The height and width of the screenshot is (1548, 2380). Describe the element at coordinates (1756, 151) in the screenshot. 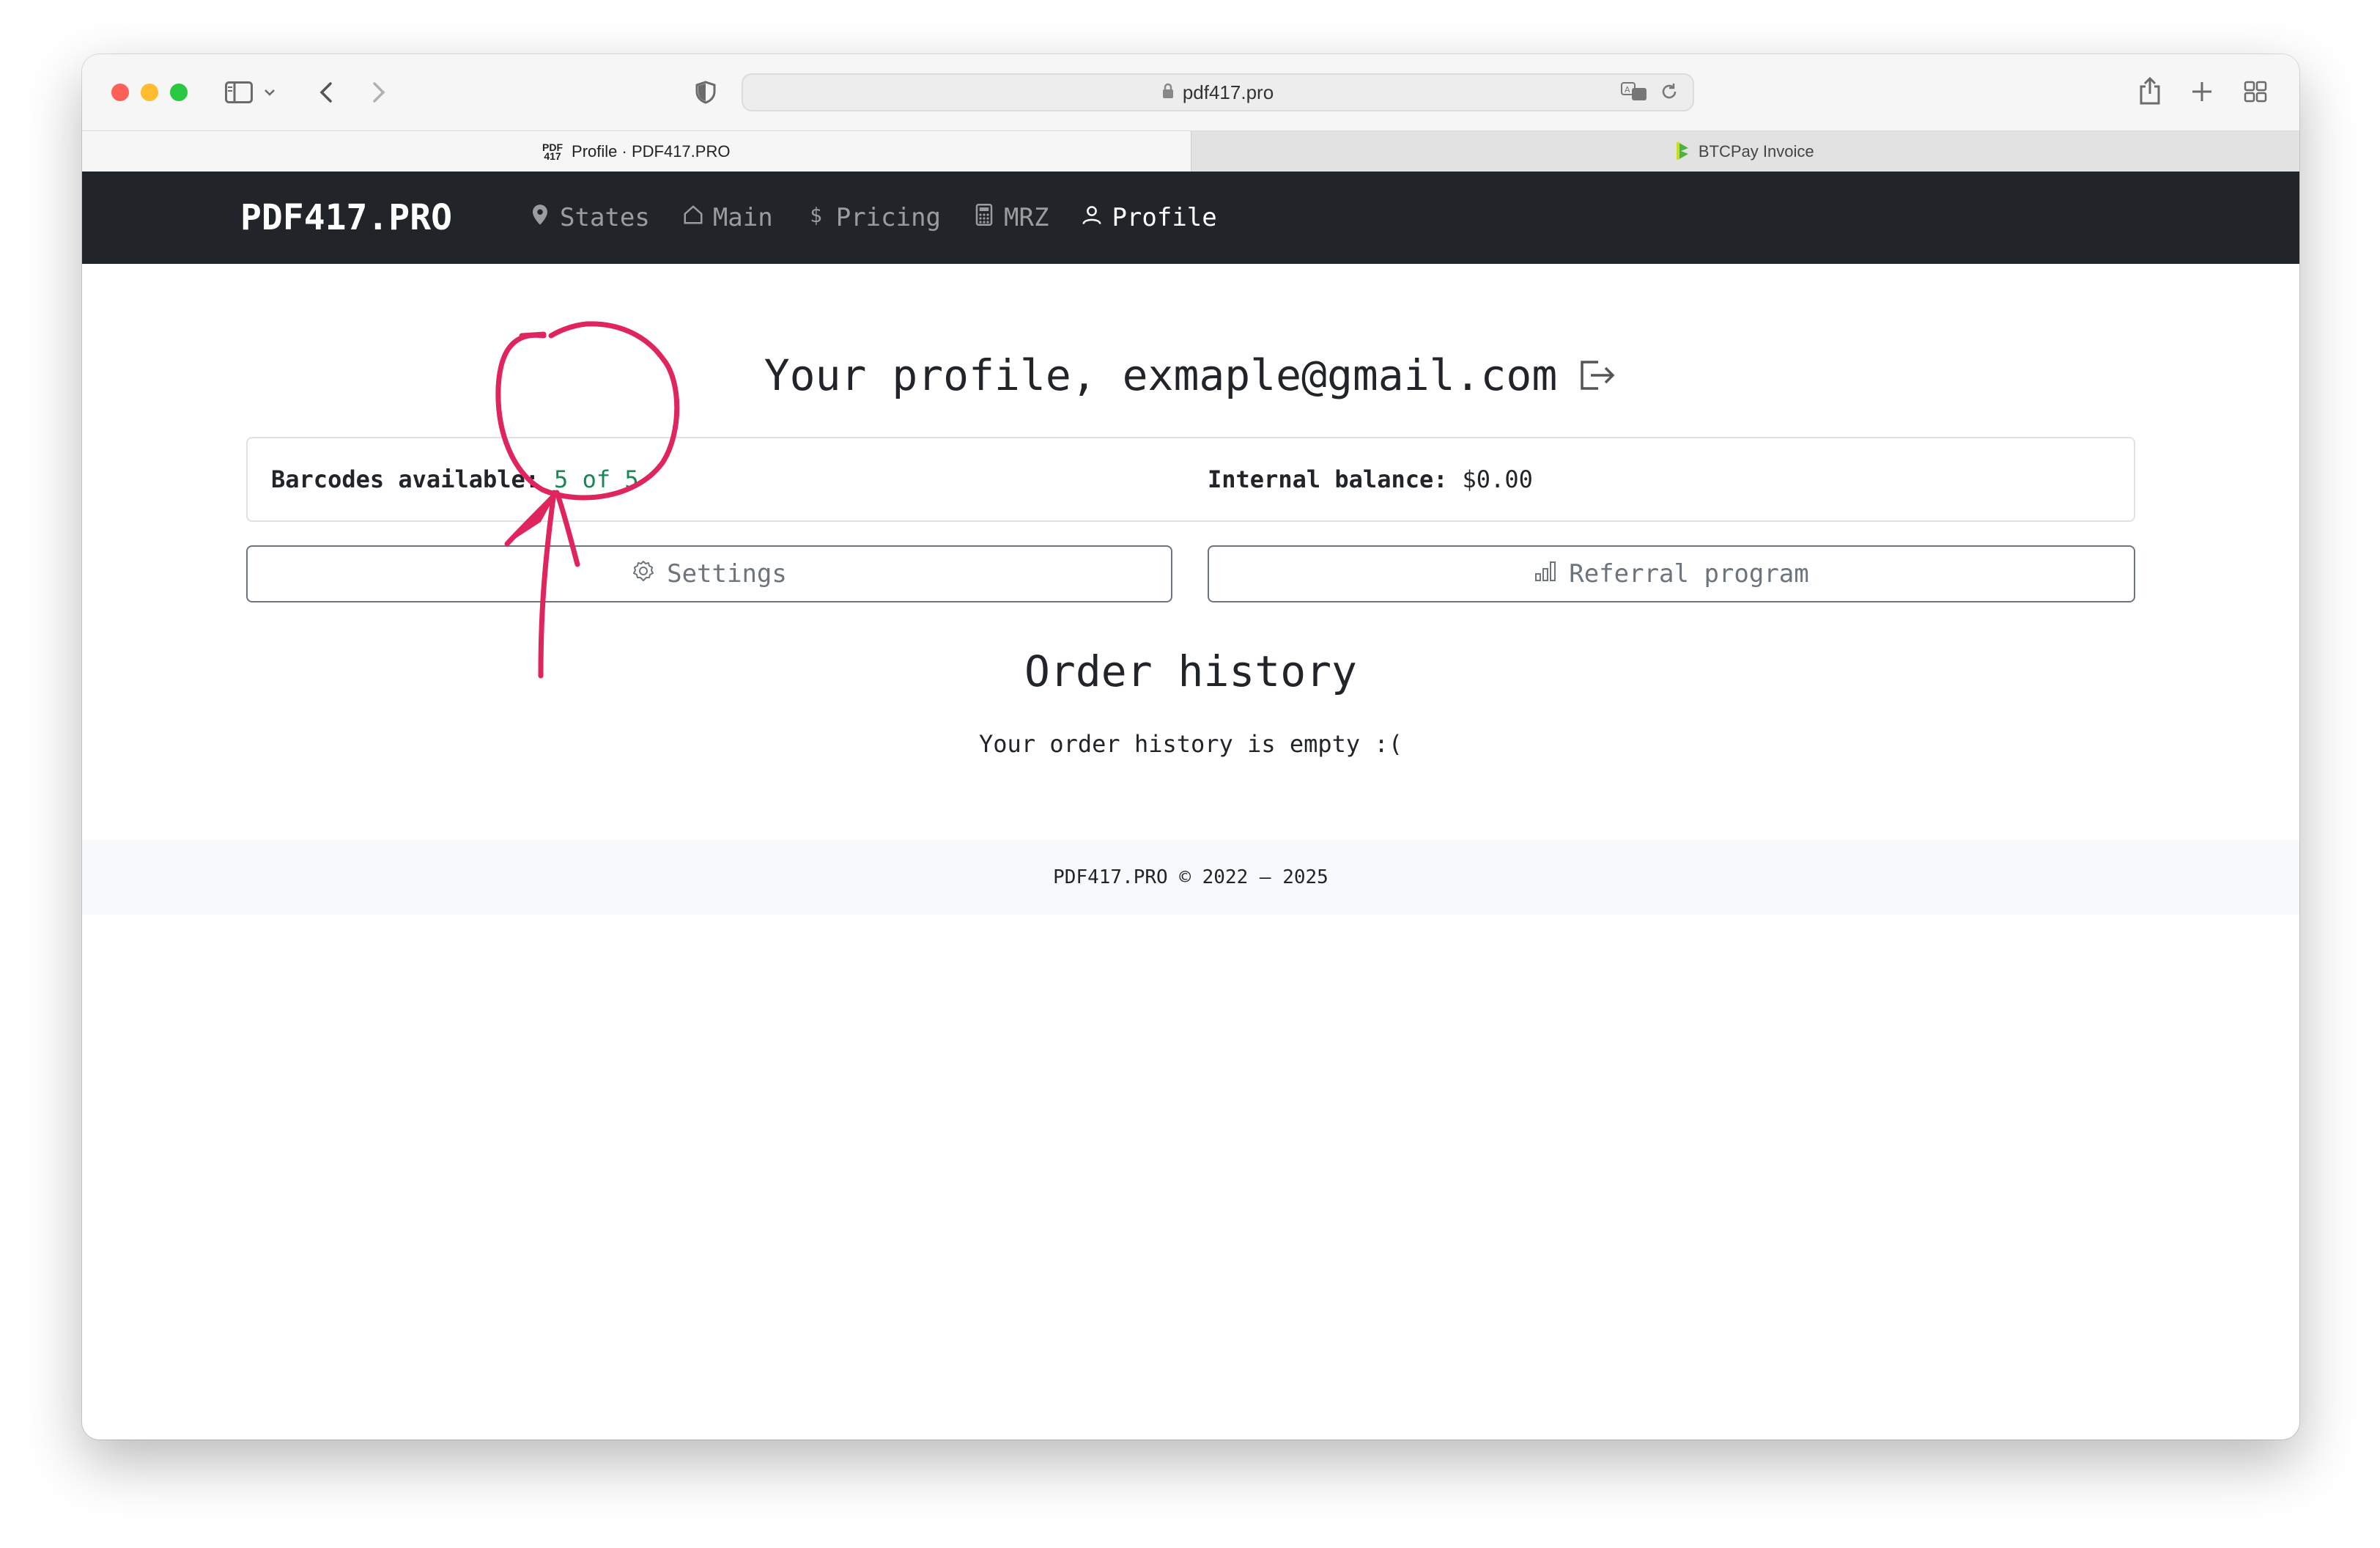

I see `tab-label: BTCPay Invoice` at that location.